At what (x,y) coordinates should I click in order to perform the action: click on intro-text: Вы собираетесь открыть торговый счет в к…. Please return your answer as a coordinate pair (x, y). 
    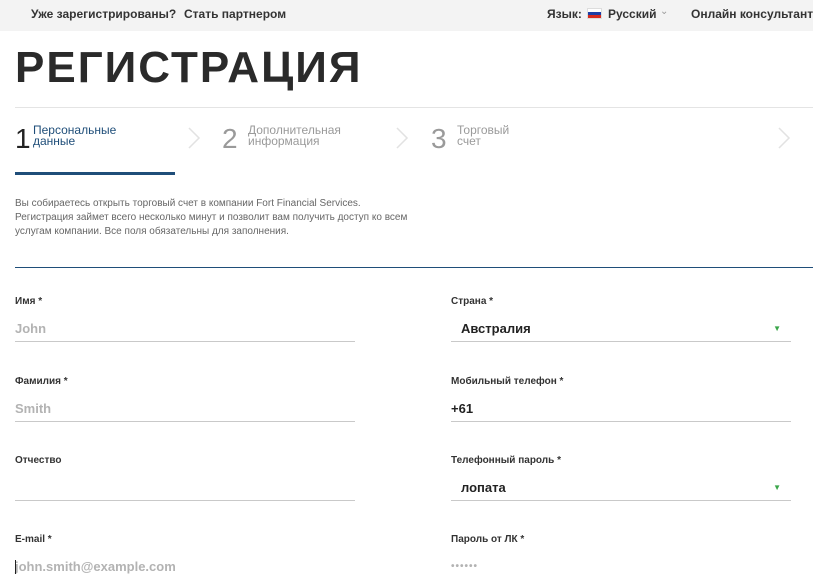
    Looking at the image, I should click on (211, 217).